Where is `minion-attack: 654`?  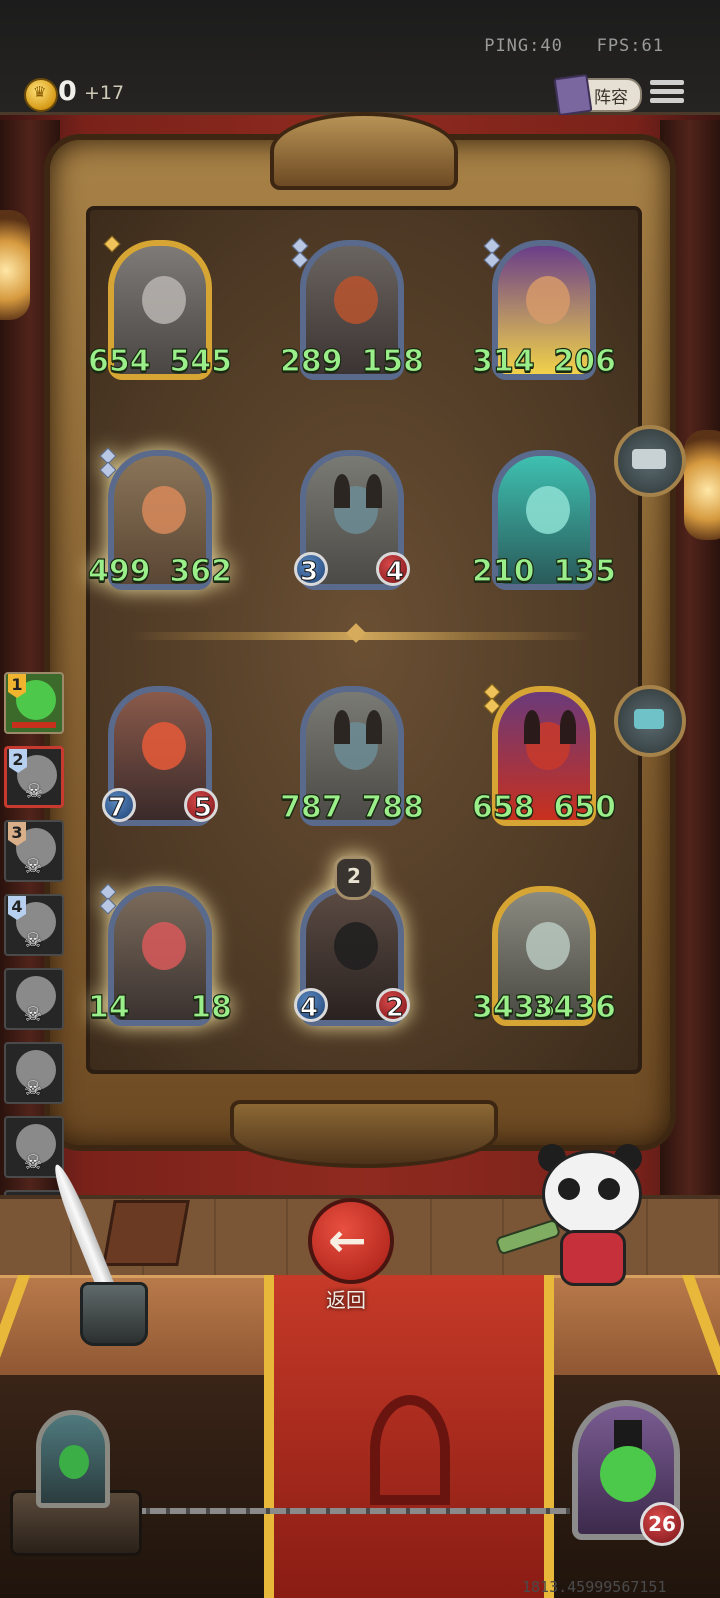
minion-attack: 654 is located at coordinates (119, 361).